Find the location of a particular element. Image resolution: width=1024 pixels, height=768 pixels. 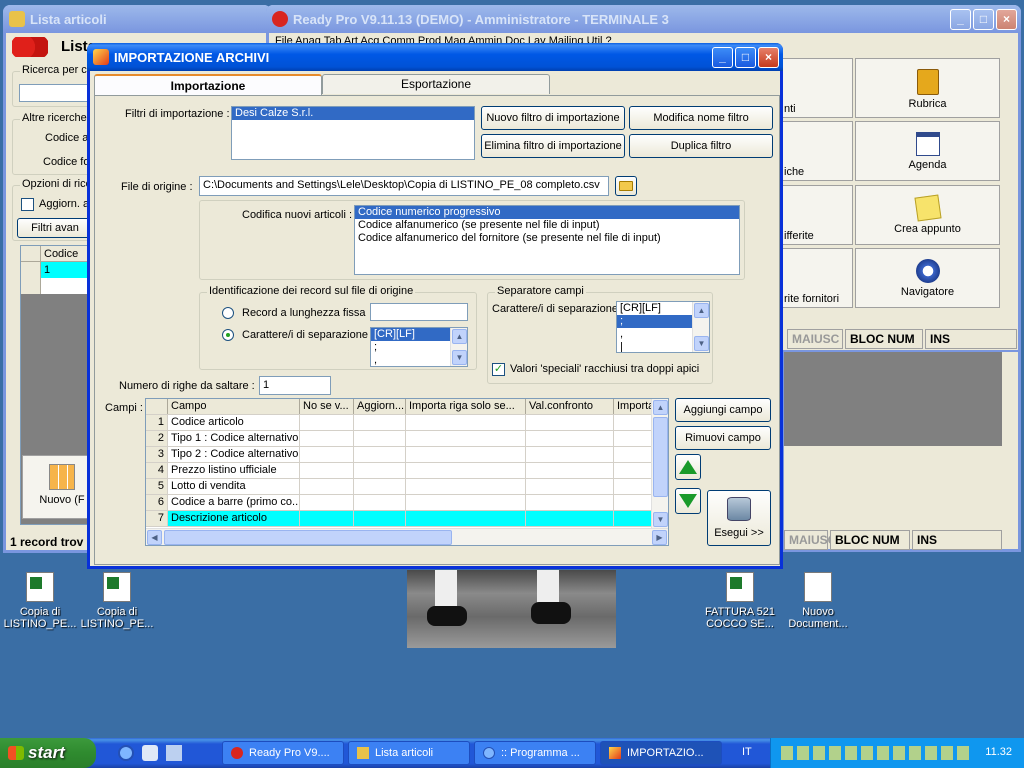

filtri-button: Filtri avan is located at coordinates (55, 228).